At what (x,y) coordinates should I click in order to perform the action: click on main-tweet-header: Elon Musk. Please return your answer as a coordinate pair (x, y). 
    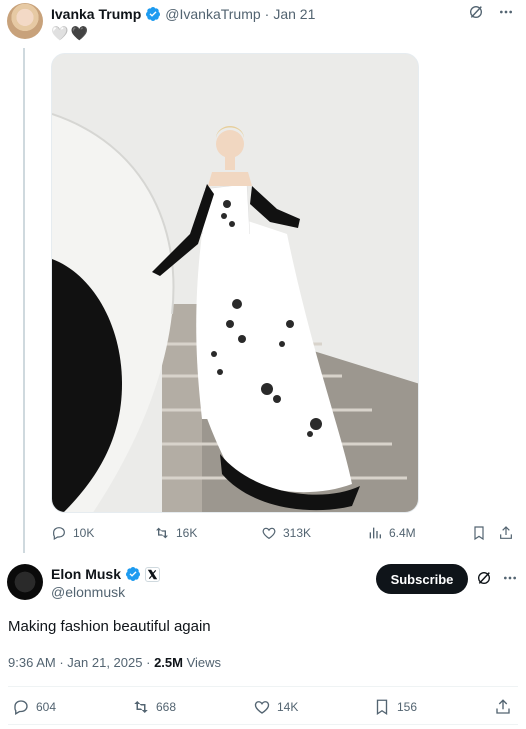
    Looking at the image, I should click on (106, 574).